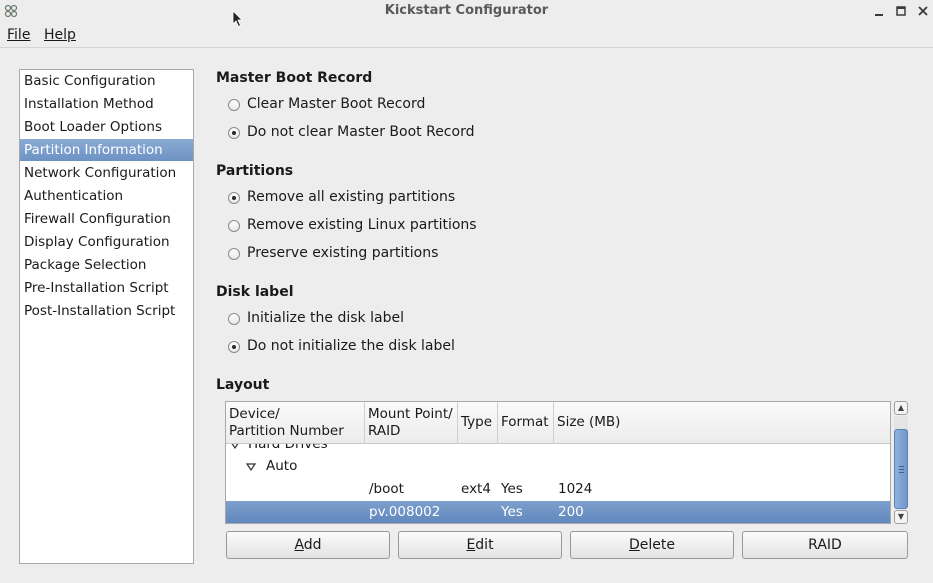 The height and width of the screenshot is (583, 933). What do you see at coordinates (106, 81) in the screenshot?
I see `sidebar-item-basic-configuration: Basic Configuration` at bounding box center [106, 81].